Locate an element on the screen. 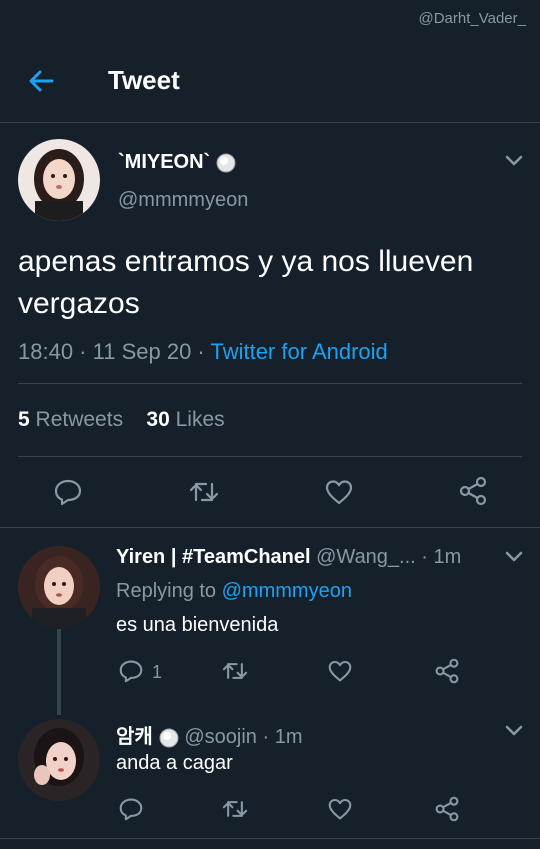  handle: @soojin is located at coordinates (220, 737).